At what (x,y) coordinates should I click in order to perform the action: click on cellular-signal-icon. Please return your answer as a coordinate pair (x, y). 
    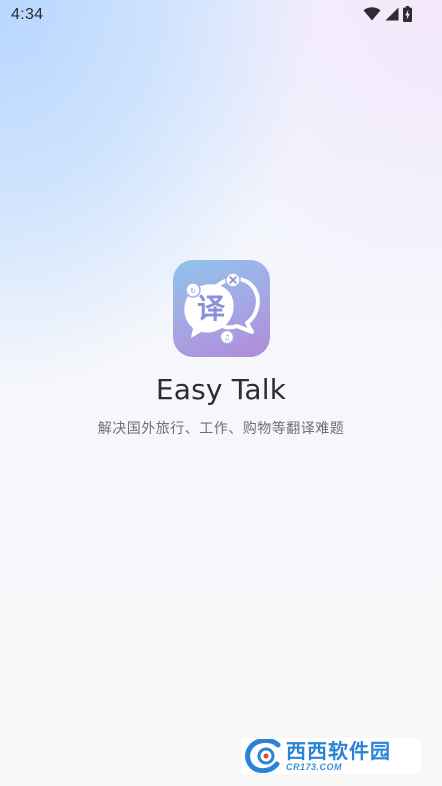
    Looking at the image, I should click on (392, 14).